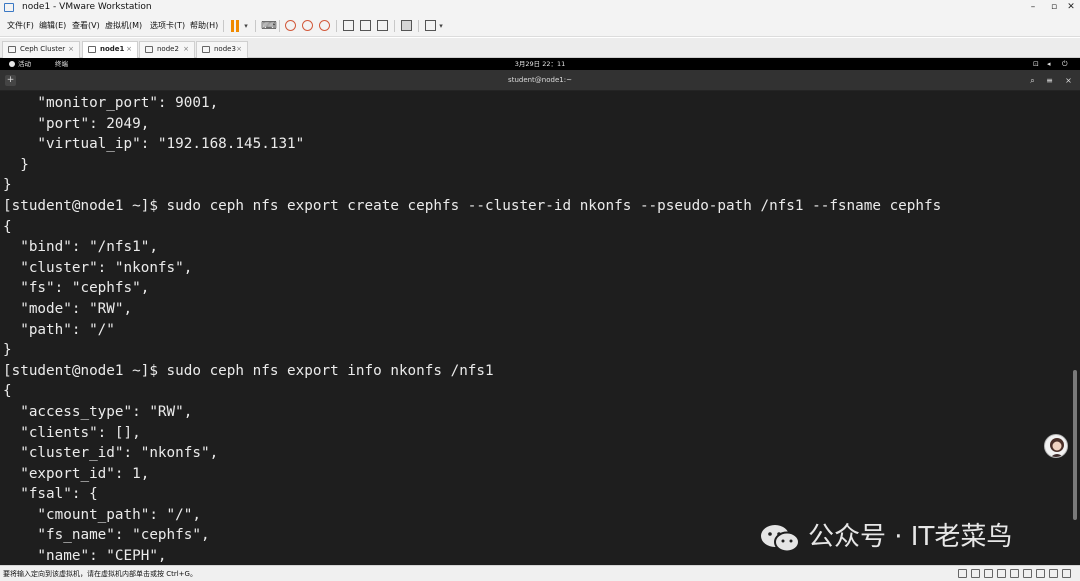 Image resolution: width=1080 pixels, height=581 pixels. I want to click on window-title: node1 - VMware Workstation, so click(87, 7).